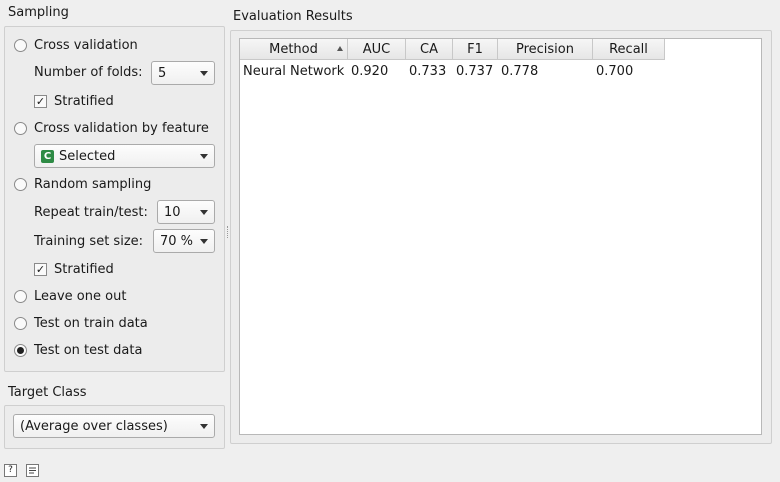 Image resolution: width=780 pixels, height=482 pixels. I want to click on categorical-feature-icon: C, so click(47, 156).